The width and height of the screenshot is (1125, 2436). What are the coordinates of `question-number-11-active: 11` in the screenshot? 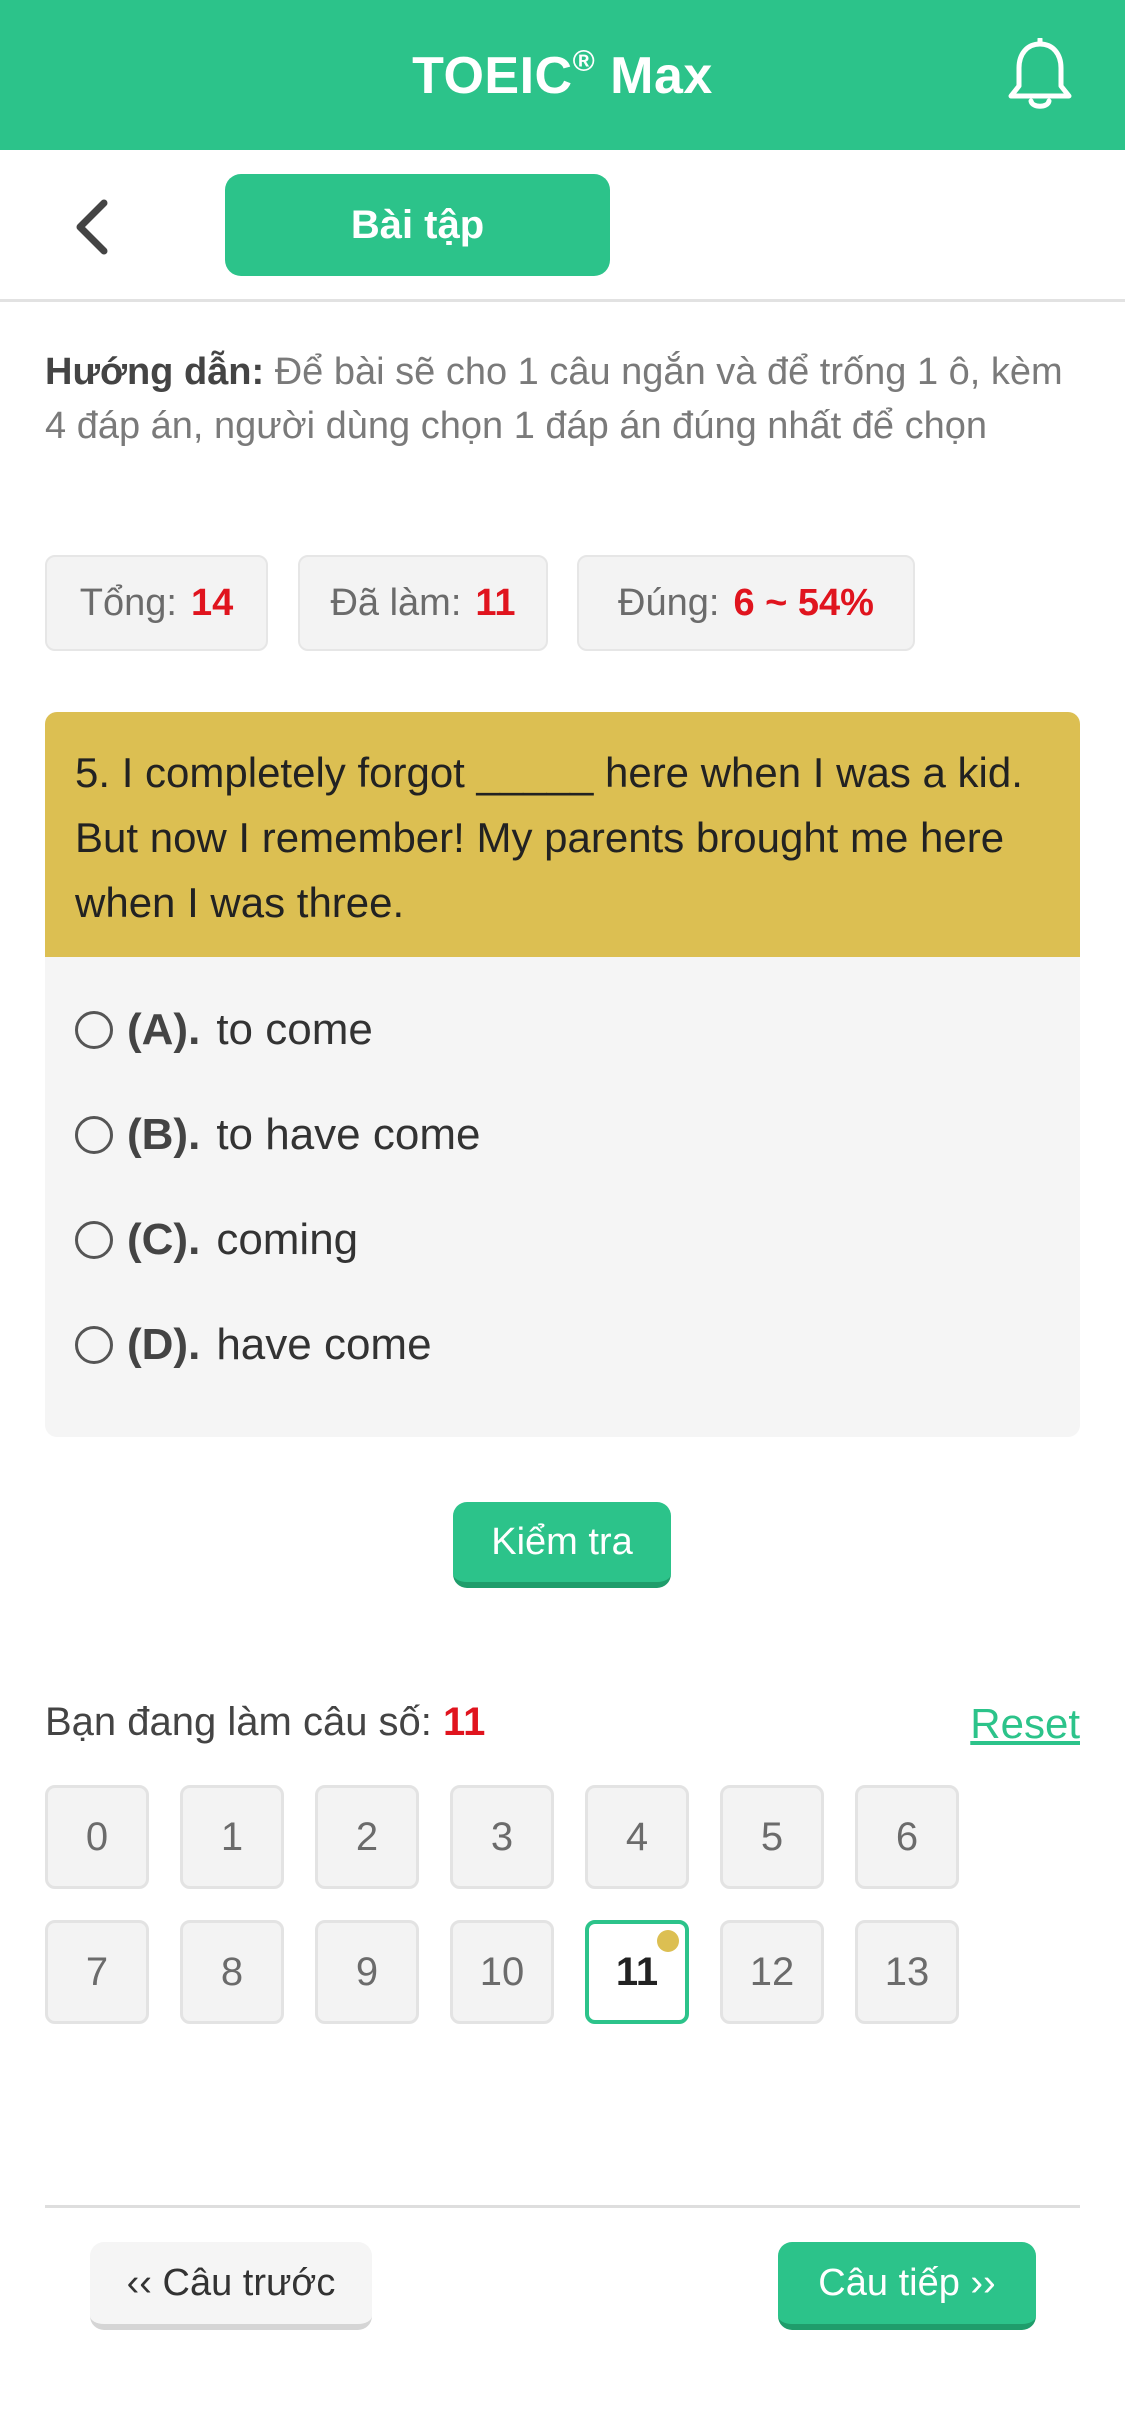 It's located at (637, 1972).